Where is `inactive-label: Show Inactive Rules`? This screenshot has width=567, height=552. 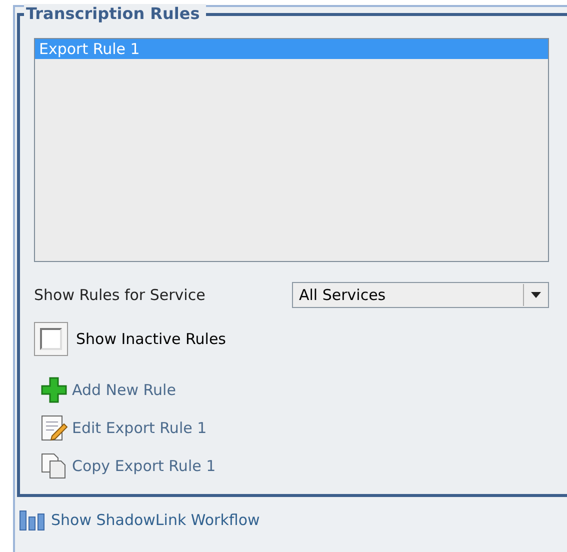
inactive-label: Show Inactive Rules is located at coordinates (151, 339).